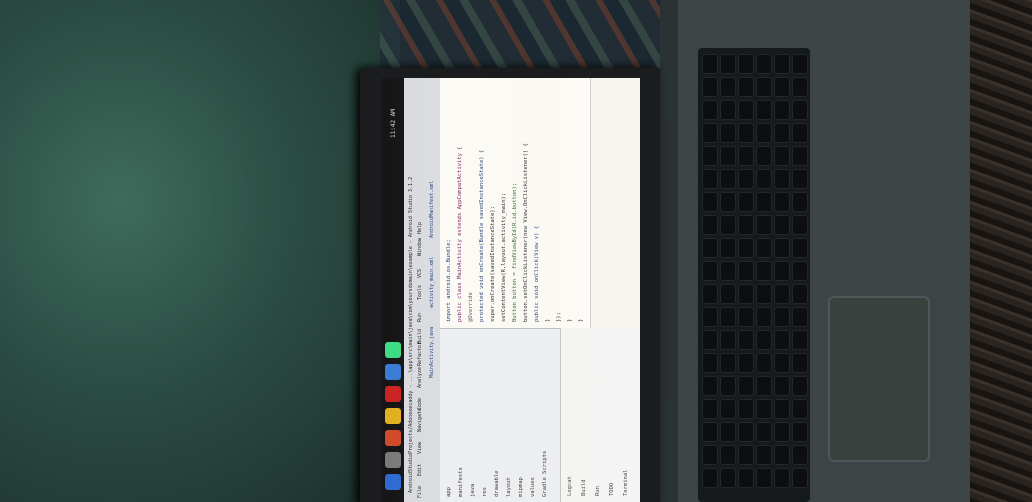 The width and height of the screenshot is (1032, 502). I want to click on laptop-touchpad, so click(879, 379).